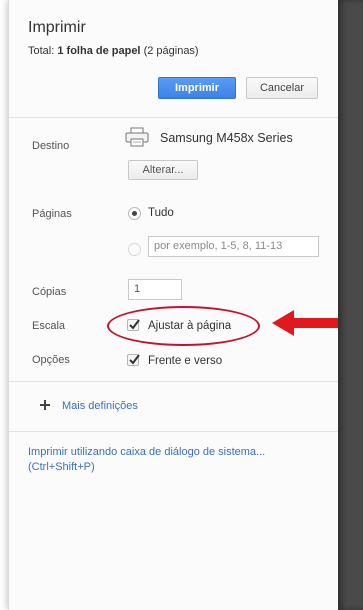 This screenshot has height=610, width=363. I want to click on print-button: Imprimir, so click(197, 88).